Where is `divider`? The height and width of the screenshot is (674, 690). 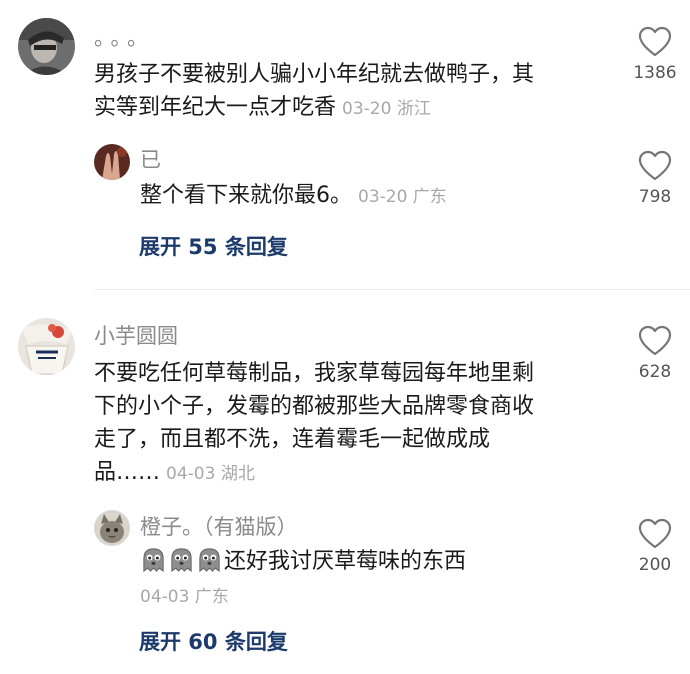 divider is located at coordinates (392, 289).